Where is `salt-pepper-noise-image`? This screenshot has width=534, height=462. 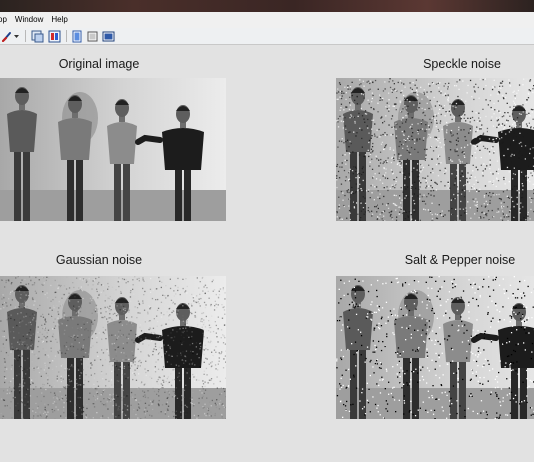 salt-pepper-noise-image is located at coordinates (435, 347).